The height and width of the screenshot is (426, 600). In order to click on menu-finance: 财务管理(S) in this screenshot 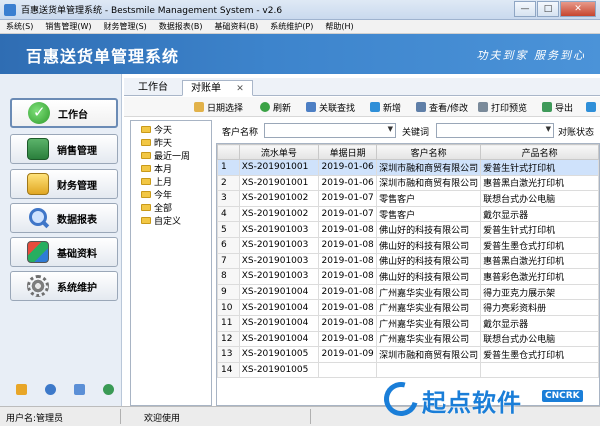, I will do `click(124, 26)`.